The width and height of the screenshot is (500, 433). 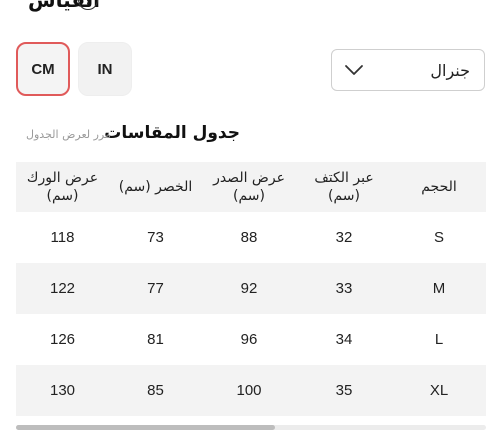 What do you see at coordinates (155, 339) in the screenshot?
I see `measurement-cell: 81` at bounding box center [155, 339].